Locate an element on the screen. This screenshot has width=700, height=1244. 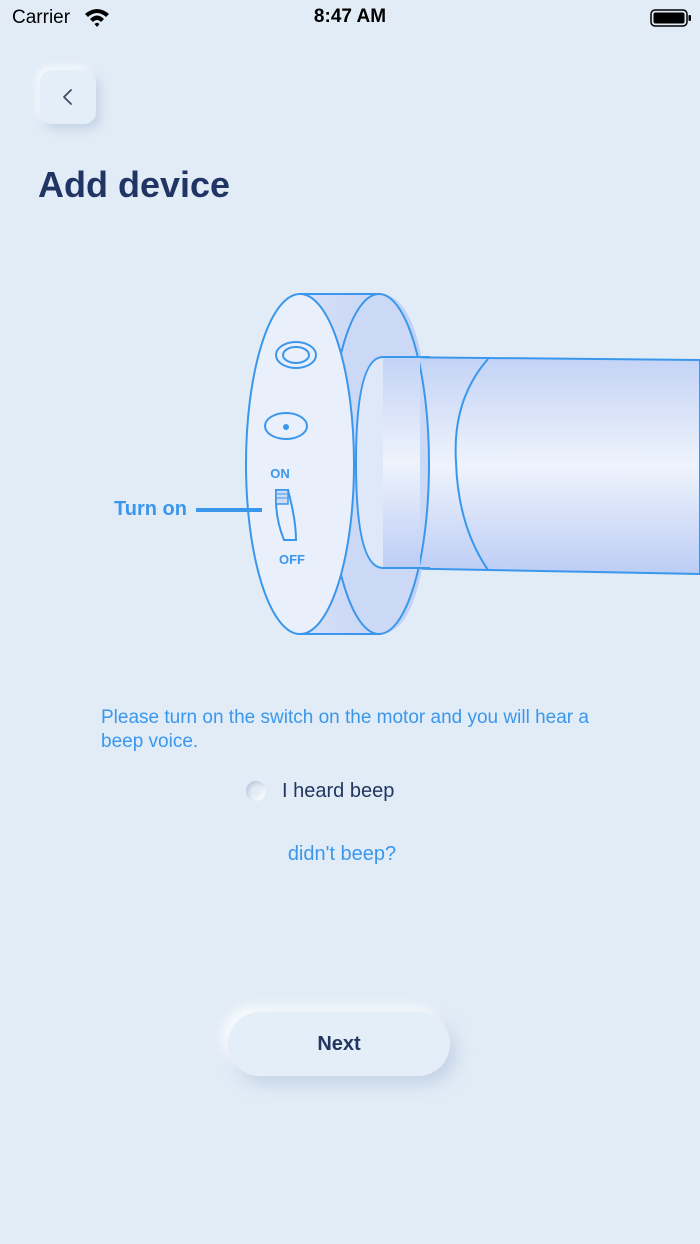
page-title: Add device is located at coordinates (134, 184).